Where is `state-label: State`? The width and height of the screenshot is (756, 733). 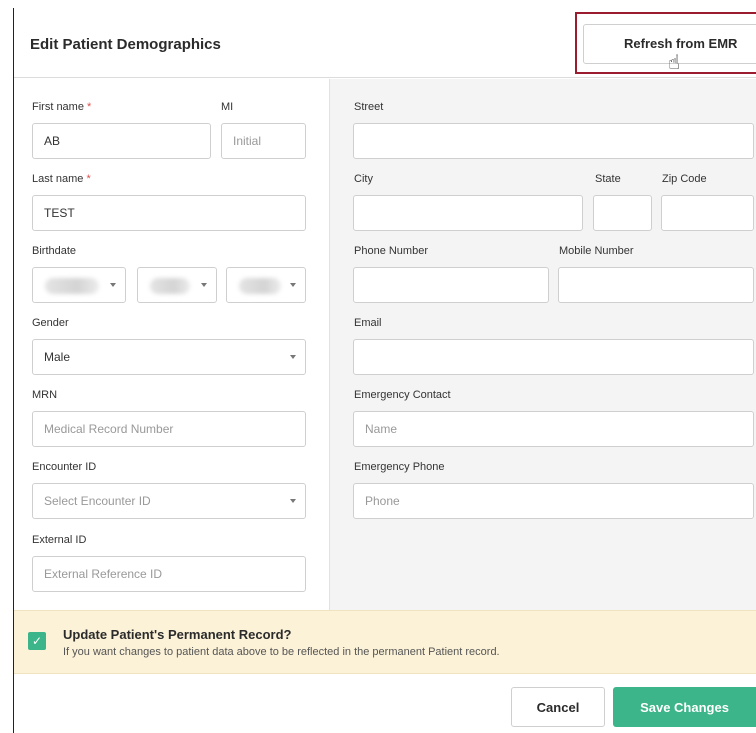 state-label: State is located at coordinates (608, 179).